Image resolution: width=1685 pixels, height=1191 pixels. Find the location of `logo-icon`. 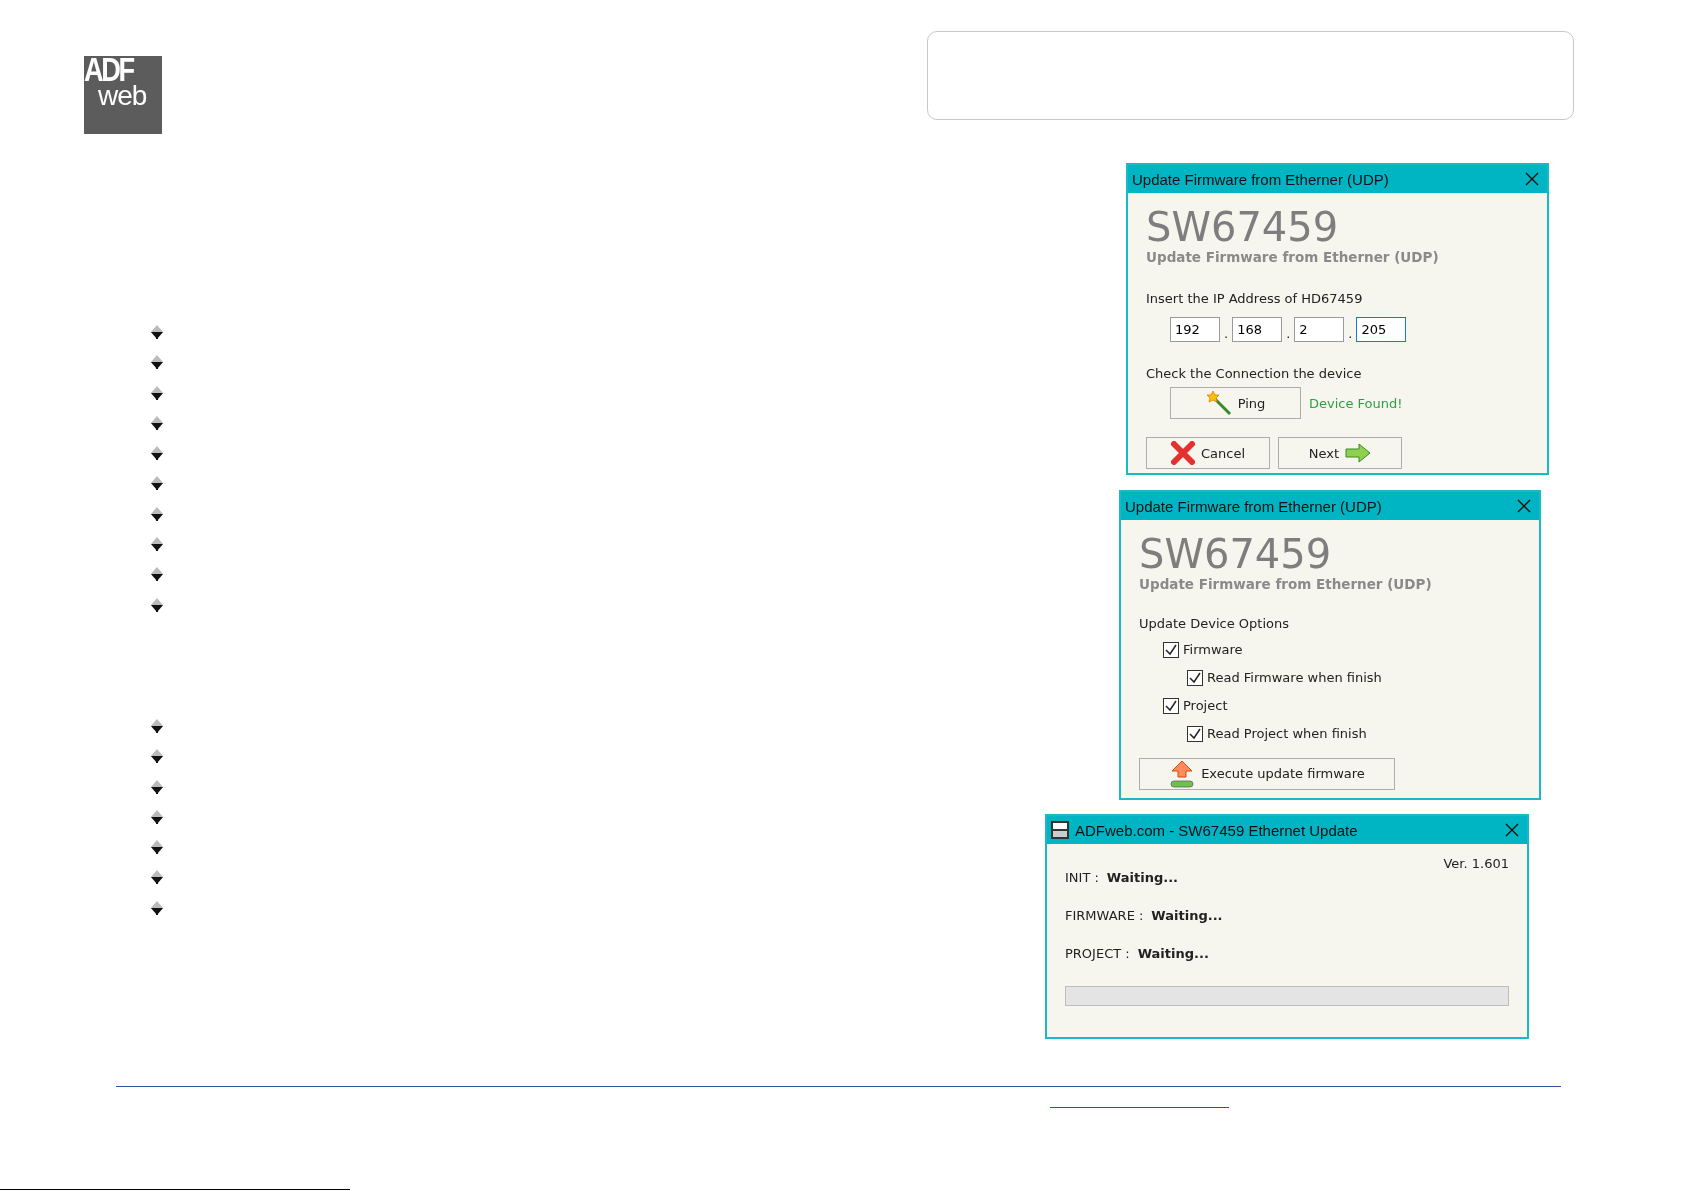

logo-icon is located at coordinates (1060, 830).